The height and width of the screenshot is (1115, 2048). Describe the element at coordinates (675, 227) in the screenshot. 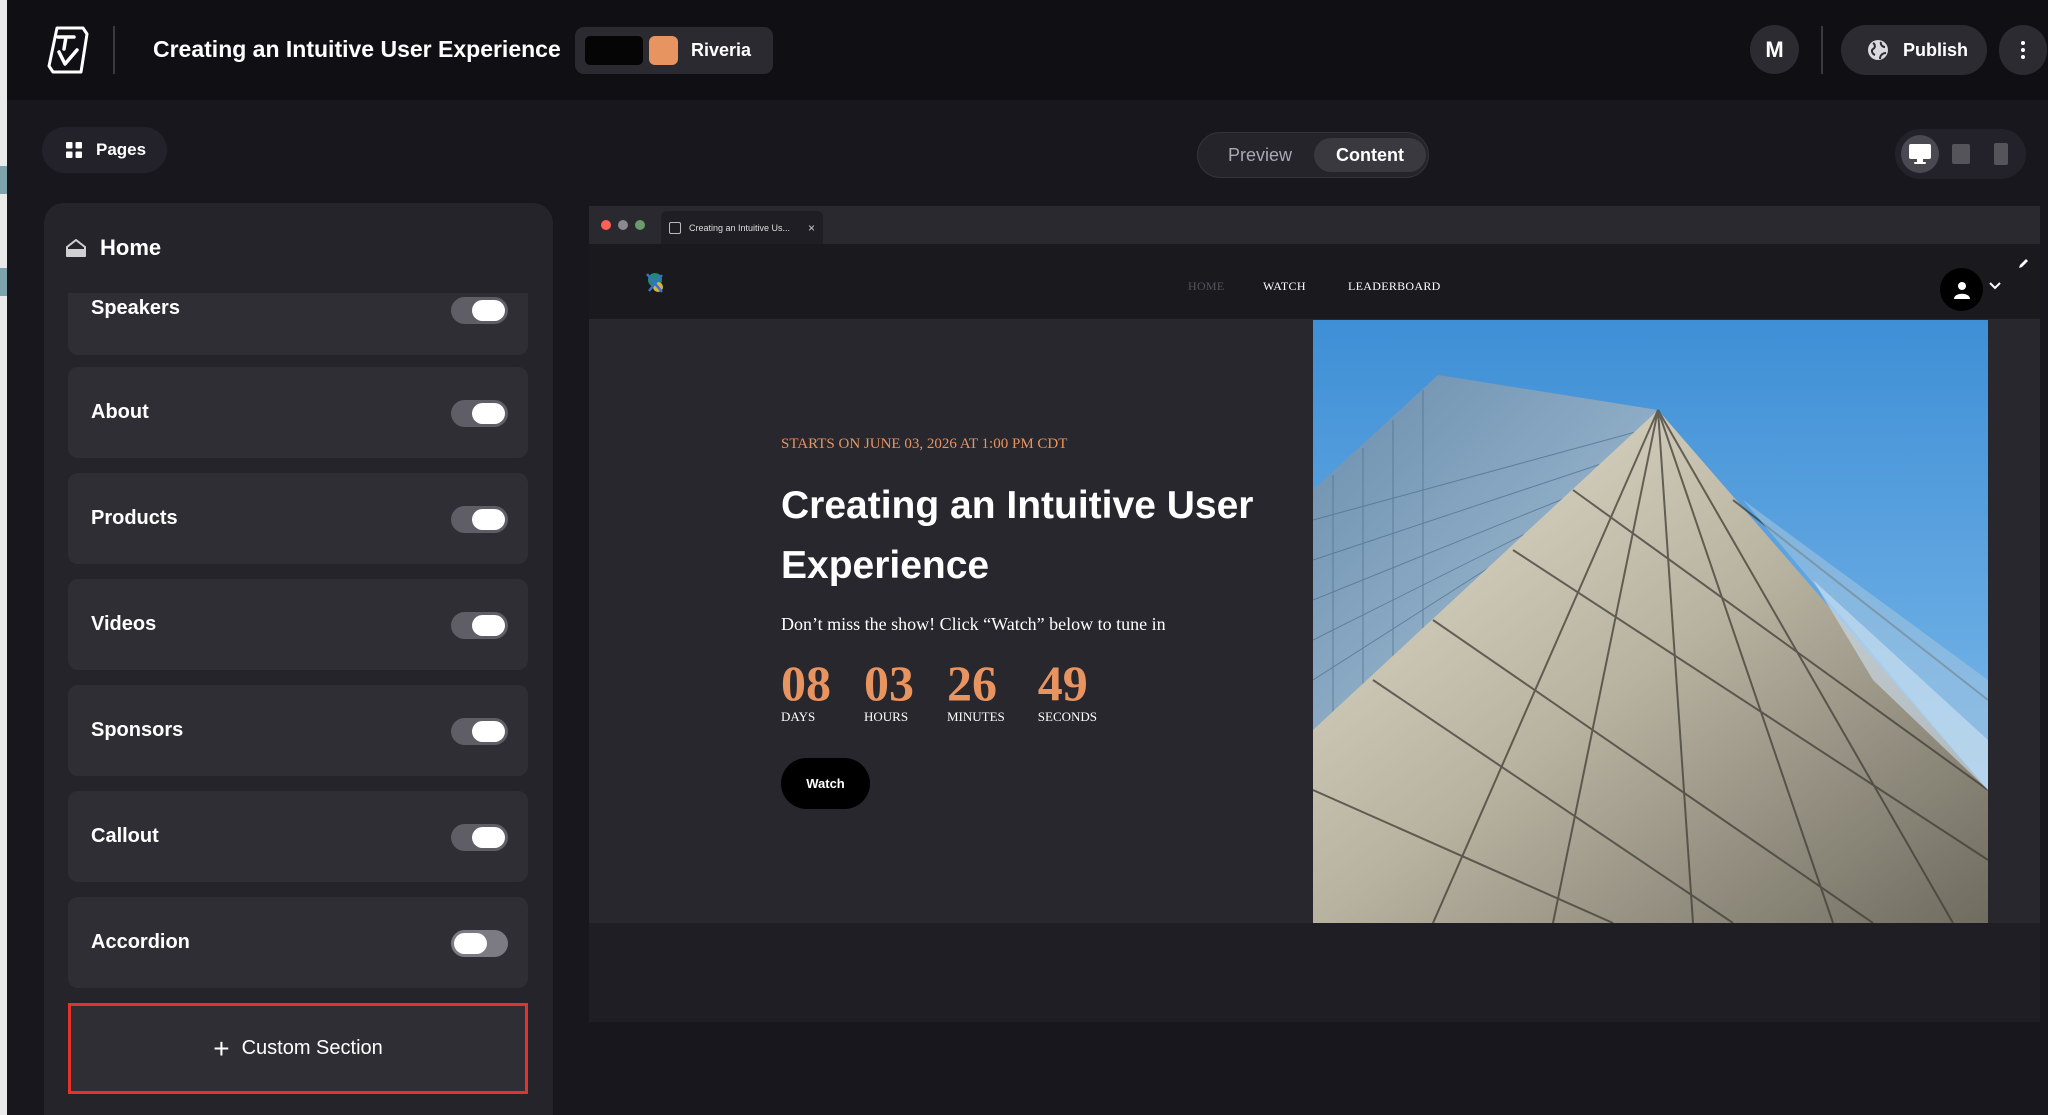

I see `favicon-icon` at that location.